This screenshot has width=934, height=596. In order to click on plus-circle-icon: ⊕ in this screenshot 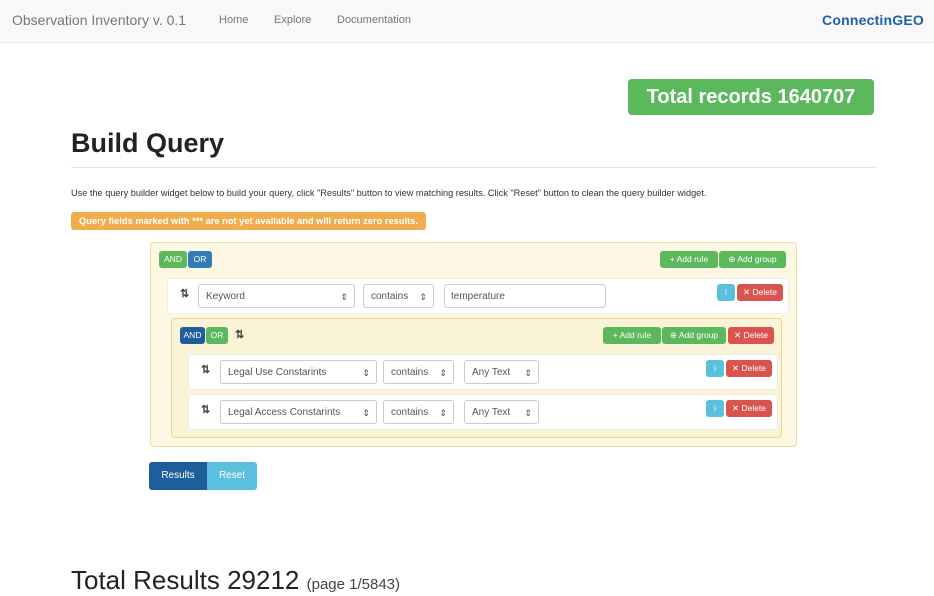, I will do `click(674, 335)`.